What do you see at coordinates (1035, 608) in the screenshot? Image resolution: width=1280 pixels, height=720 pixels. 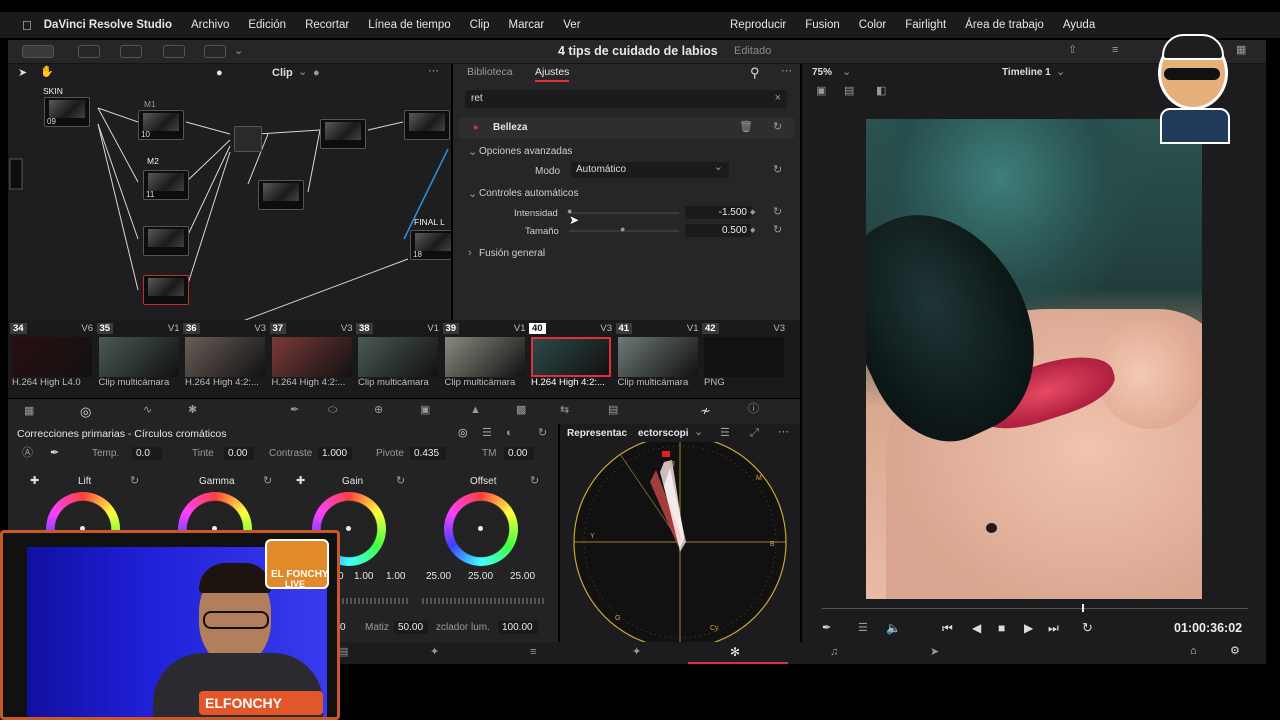 I see `scrubber-bar` at bounding box center [1035, 608].